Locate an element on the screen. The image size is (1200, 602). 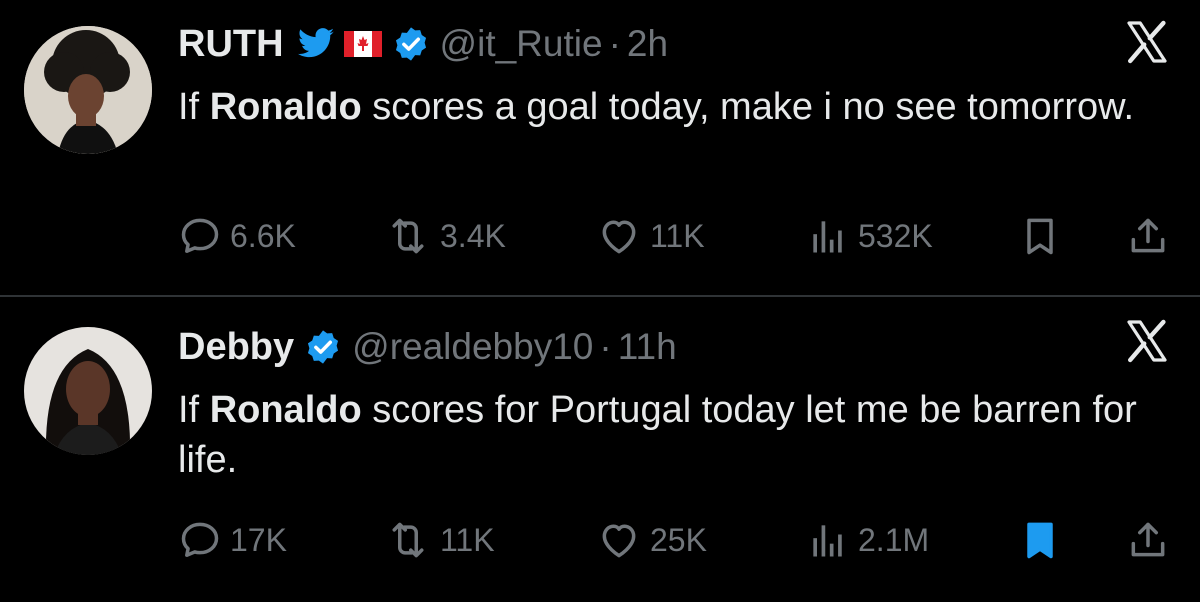
reply-count: 6.6K is located at coordinates (263, 236).